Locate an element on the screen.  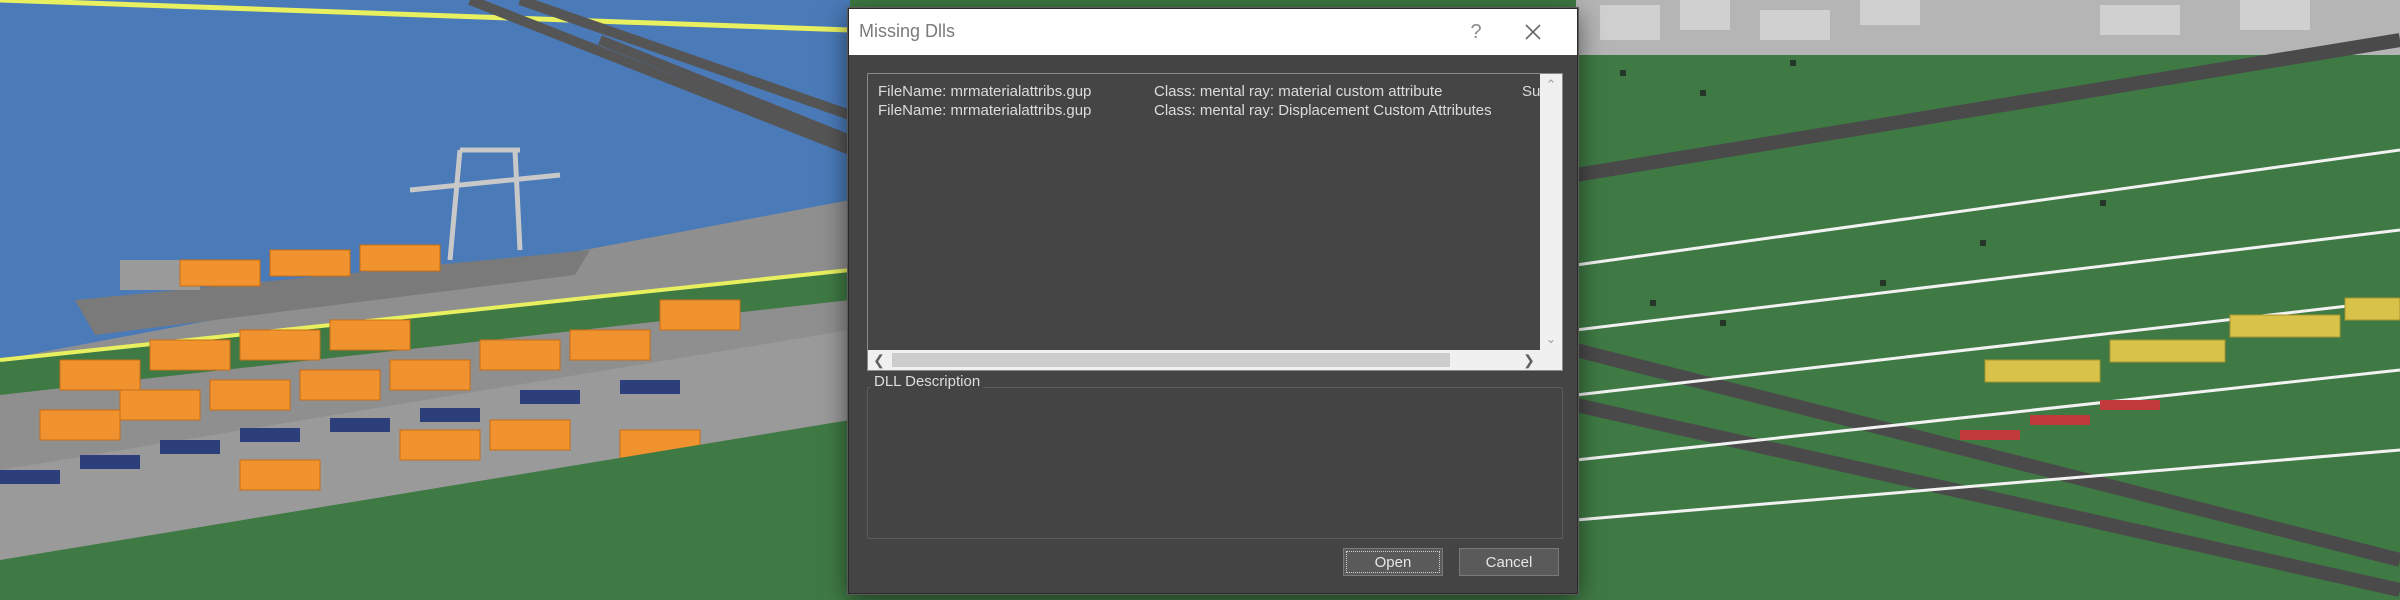
help-icon: ? is located at coordinates (1476, 31).